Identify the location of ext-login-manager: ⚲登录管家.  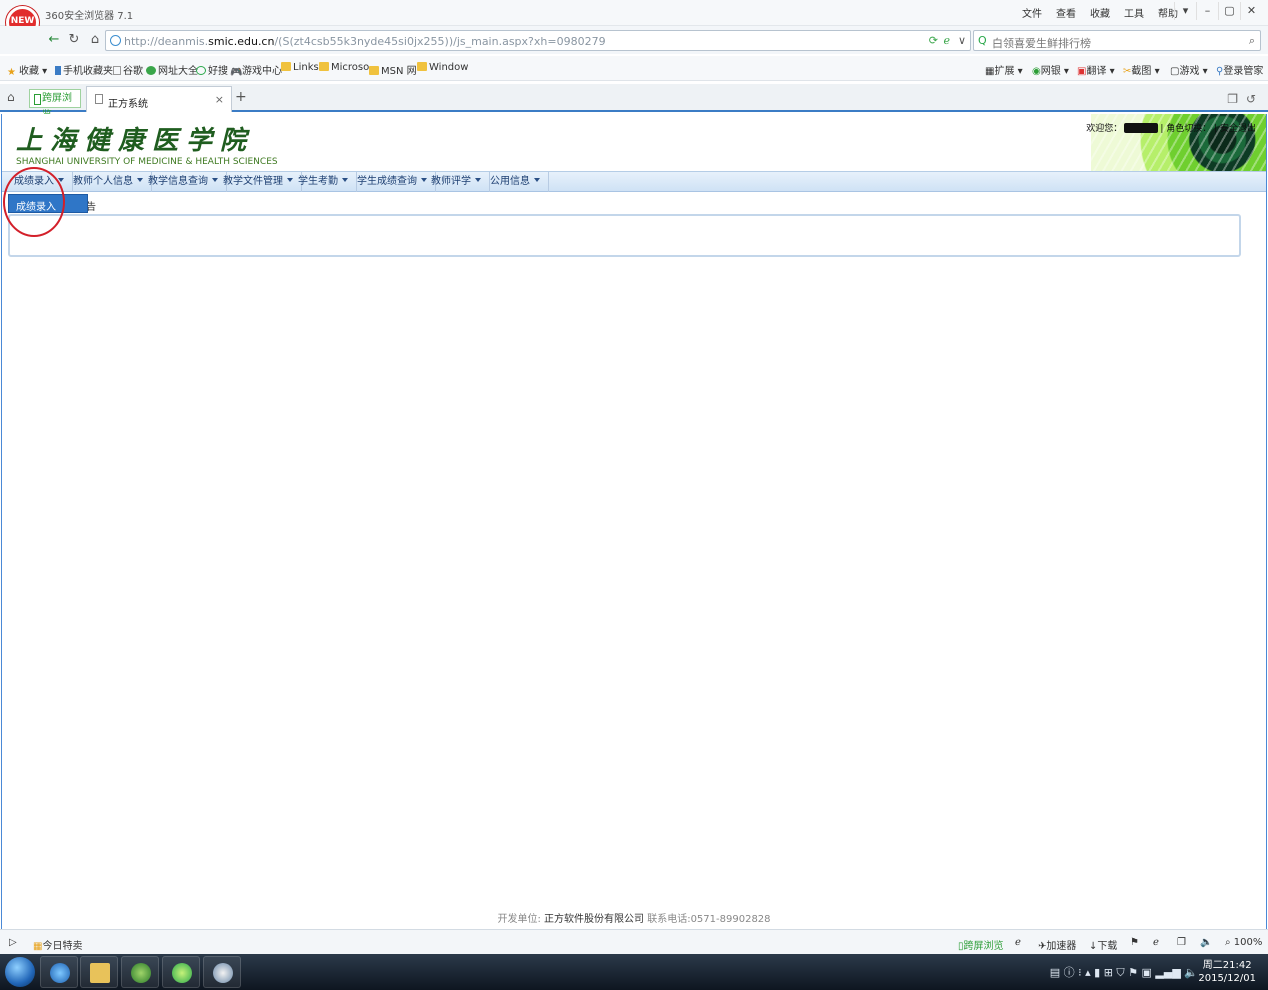
(1239, 69).